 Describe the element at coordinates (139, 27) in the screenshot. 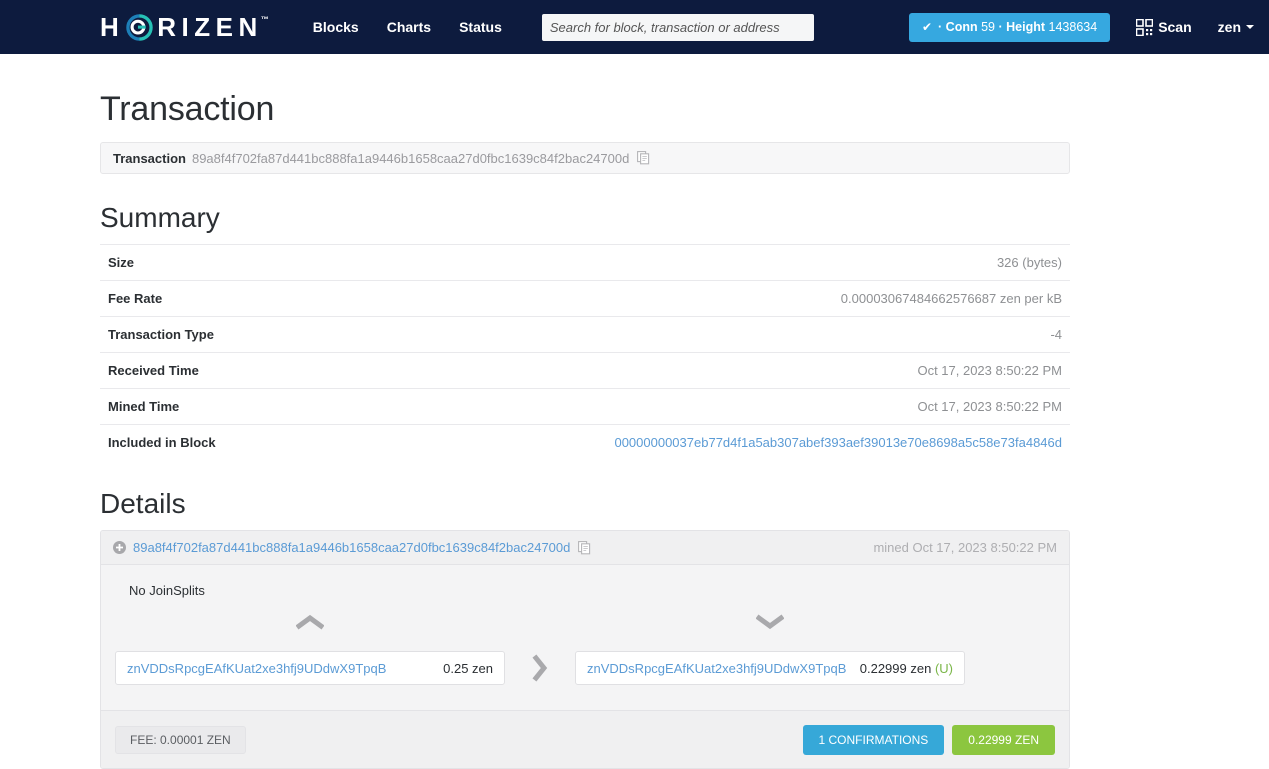

I see `horizen-swirl-icon` at that location.